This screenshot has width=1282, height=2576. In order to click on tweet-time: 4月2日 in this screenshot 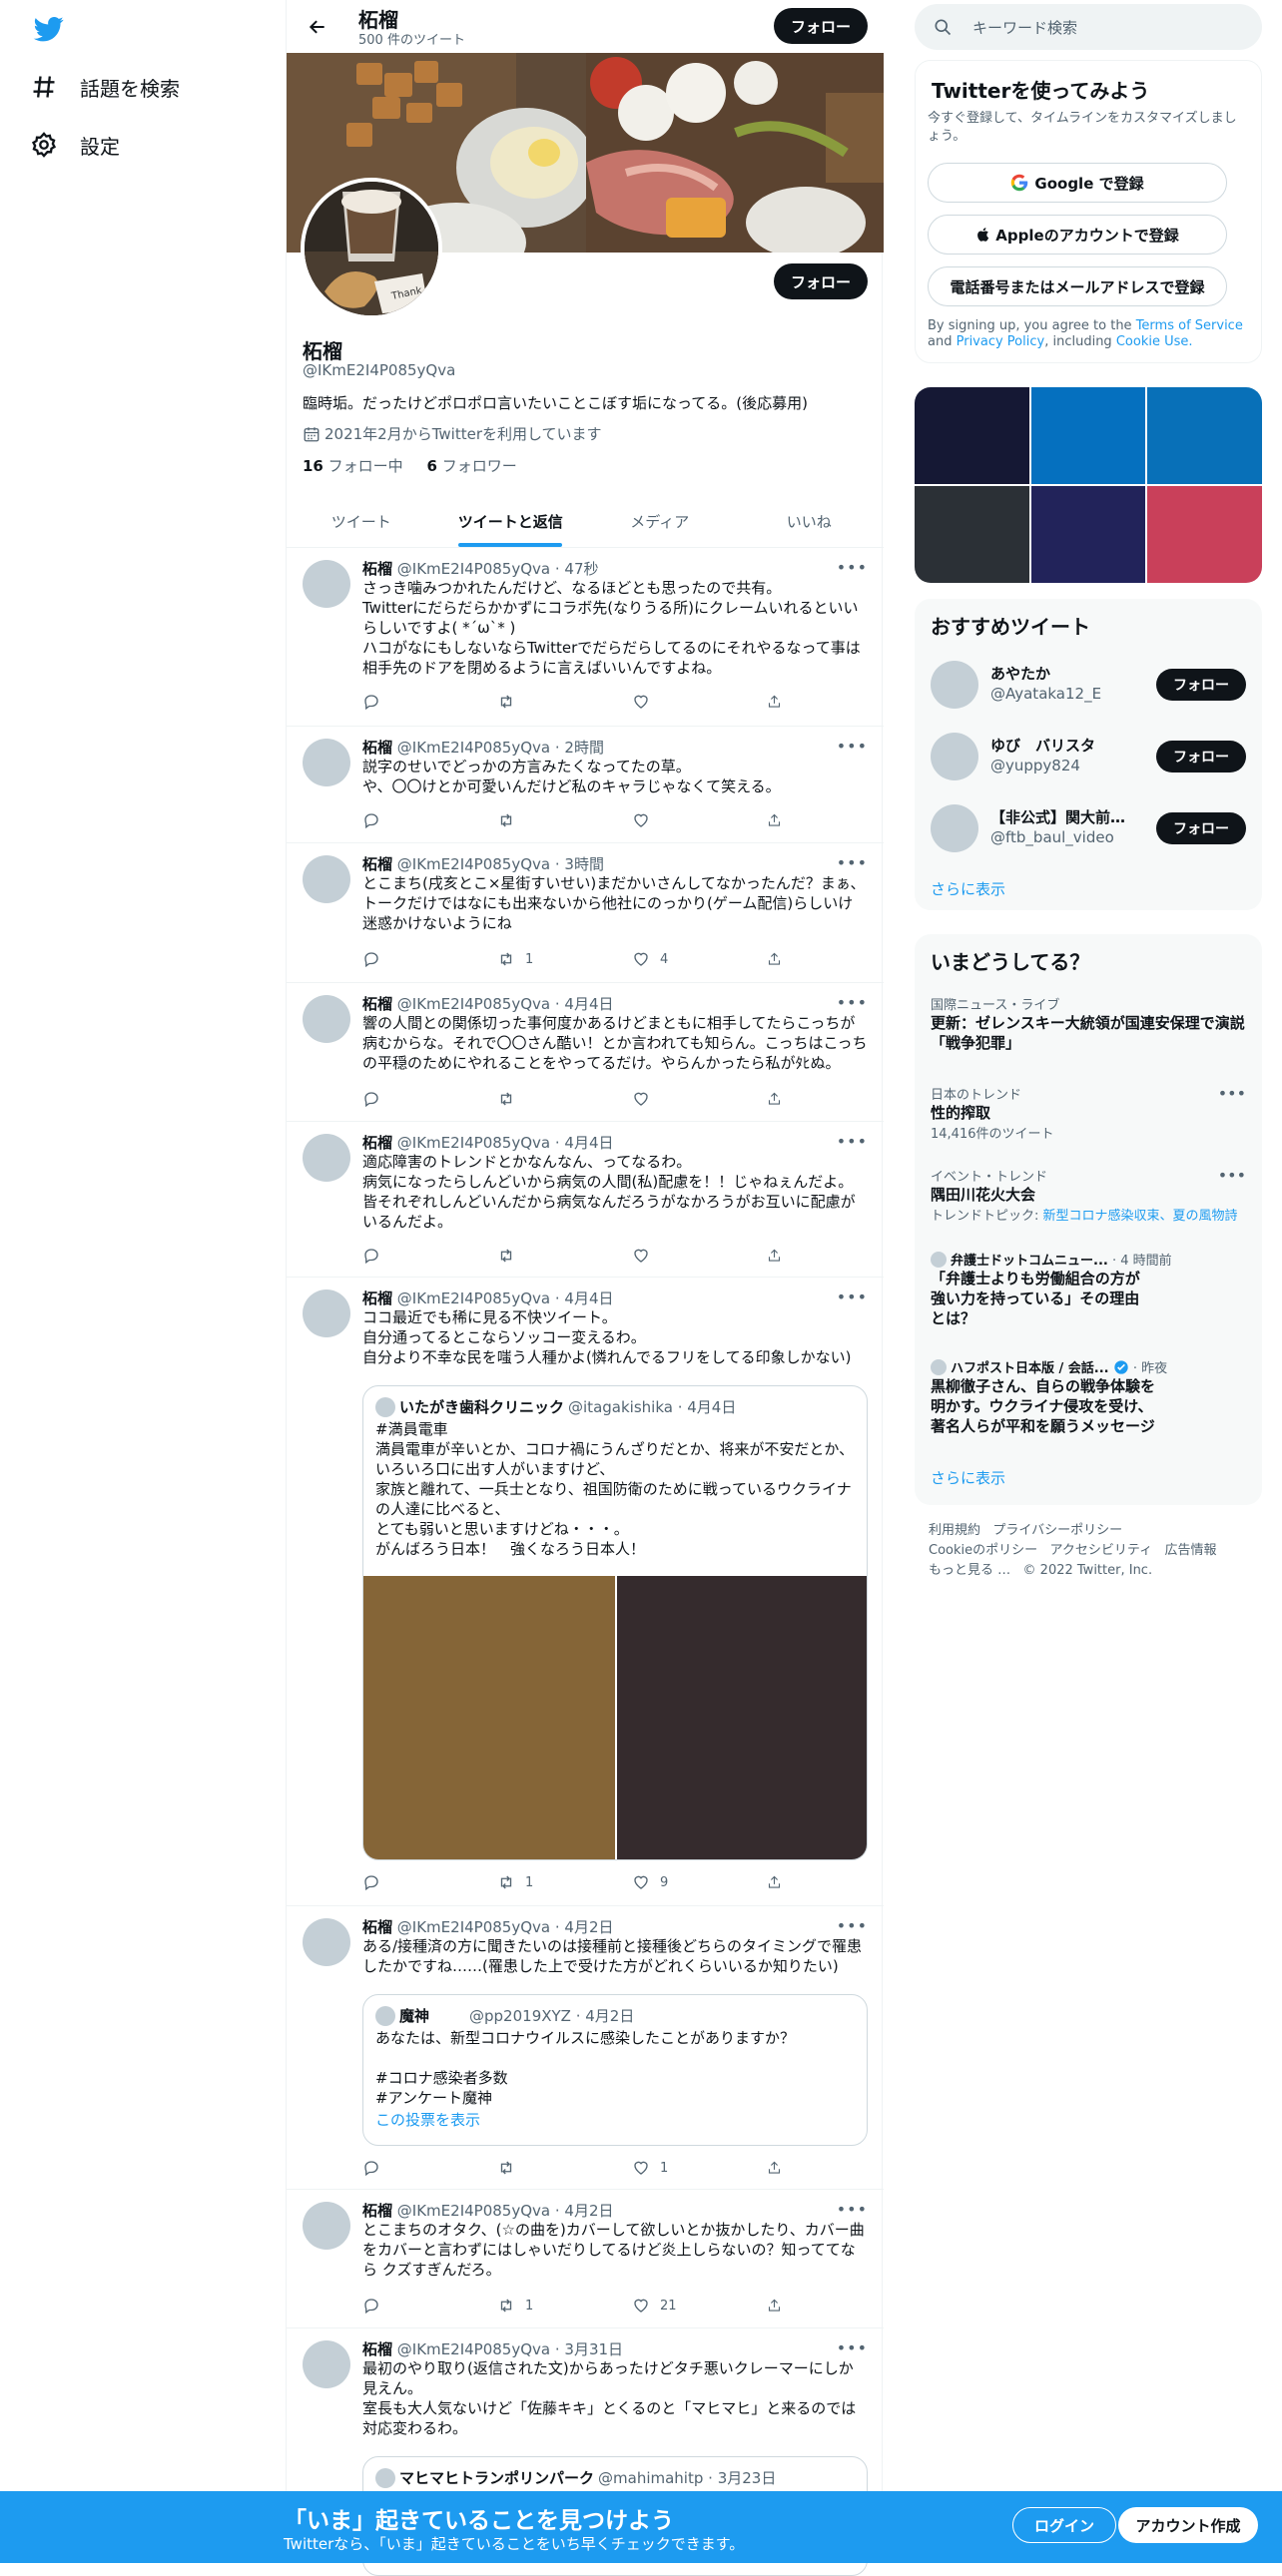, I will do `click(589, 1927)`.